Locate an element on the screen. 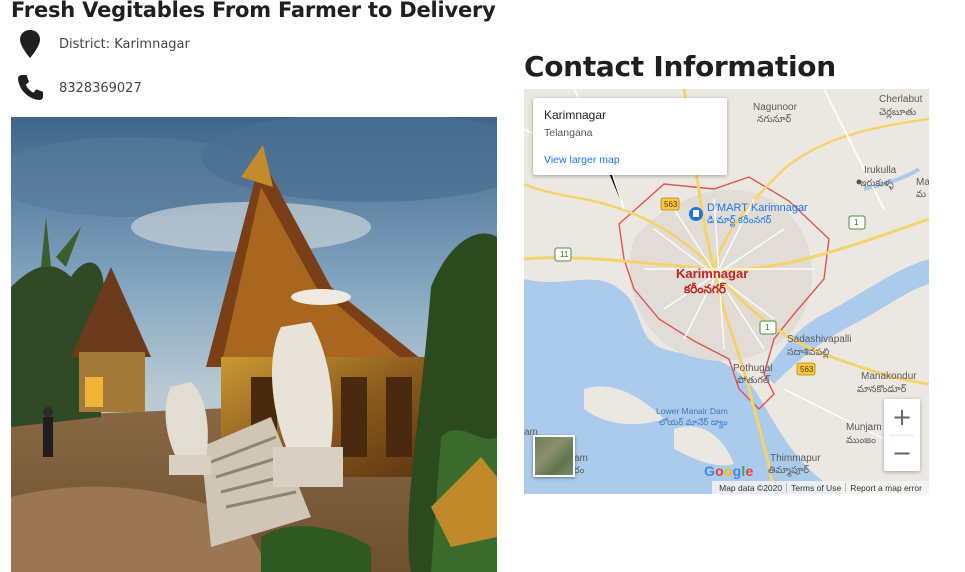 This screenshot has height=572, width=965. map-label-dmart-te: డి మార్ట్ కరీంనగర్ is located at coordinates (739, 221).